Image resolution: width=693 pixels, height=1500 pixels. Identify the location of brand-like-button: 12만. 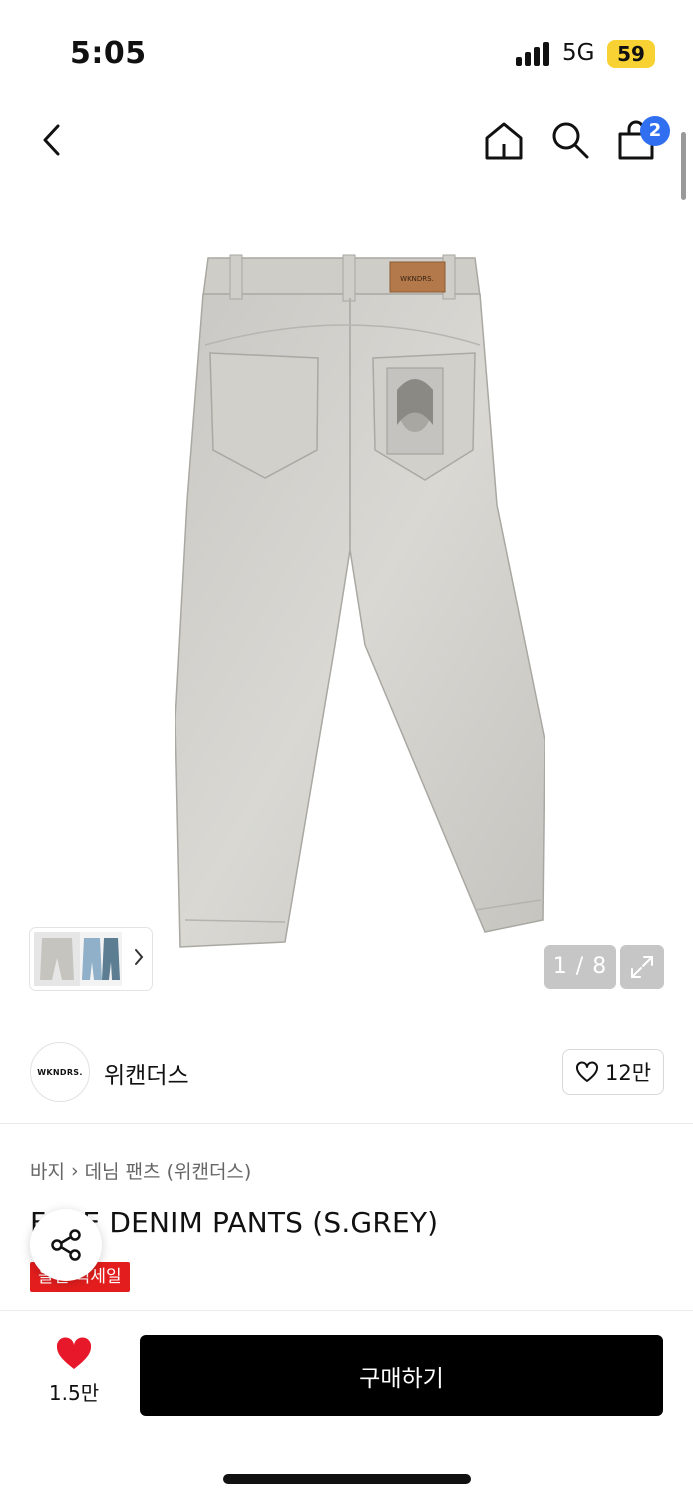
(613, 1072).